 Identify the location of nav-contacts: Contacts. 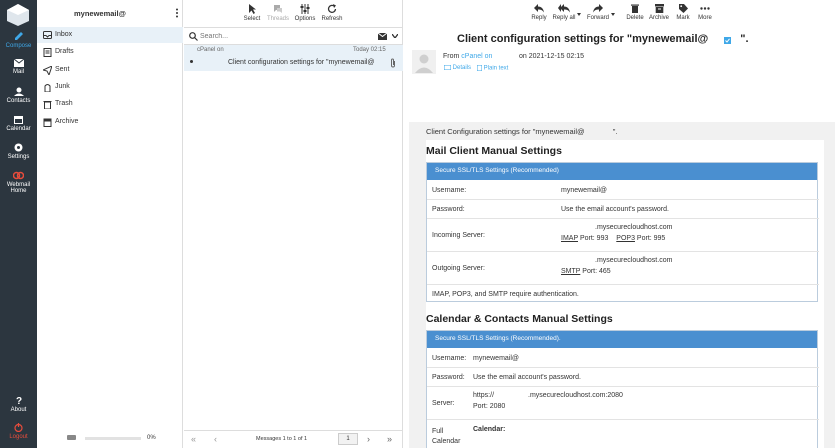
(18, 95).